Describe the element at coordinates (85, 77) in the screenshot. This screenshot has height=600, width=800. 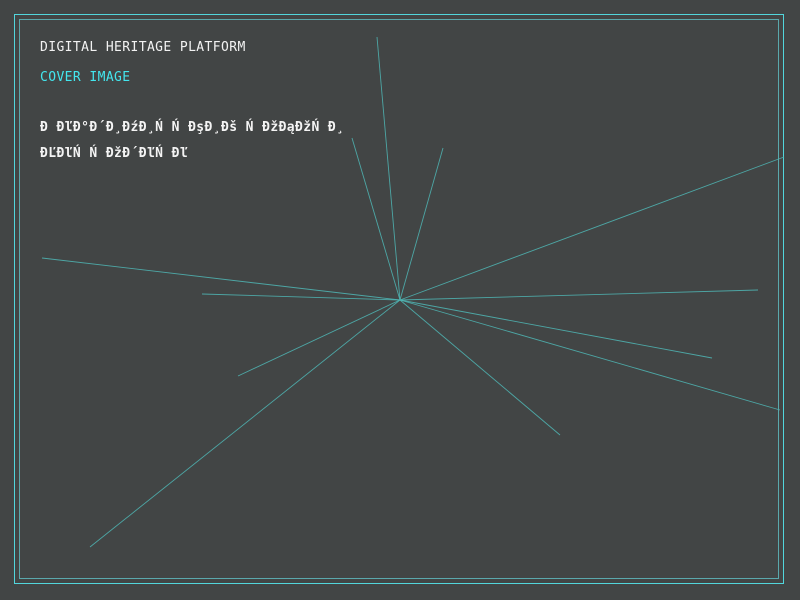
I see `cover-image-label: COVER IMAGE` at that location.